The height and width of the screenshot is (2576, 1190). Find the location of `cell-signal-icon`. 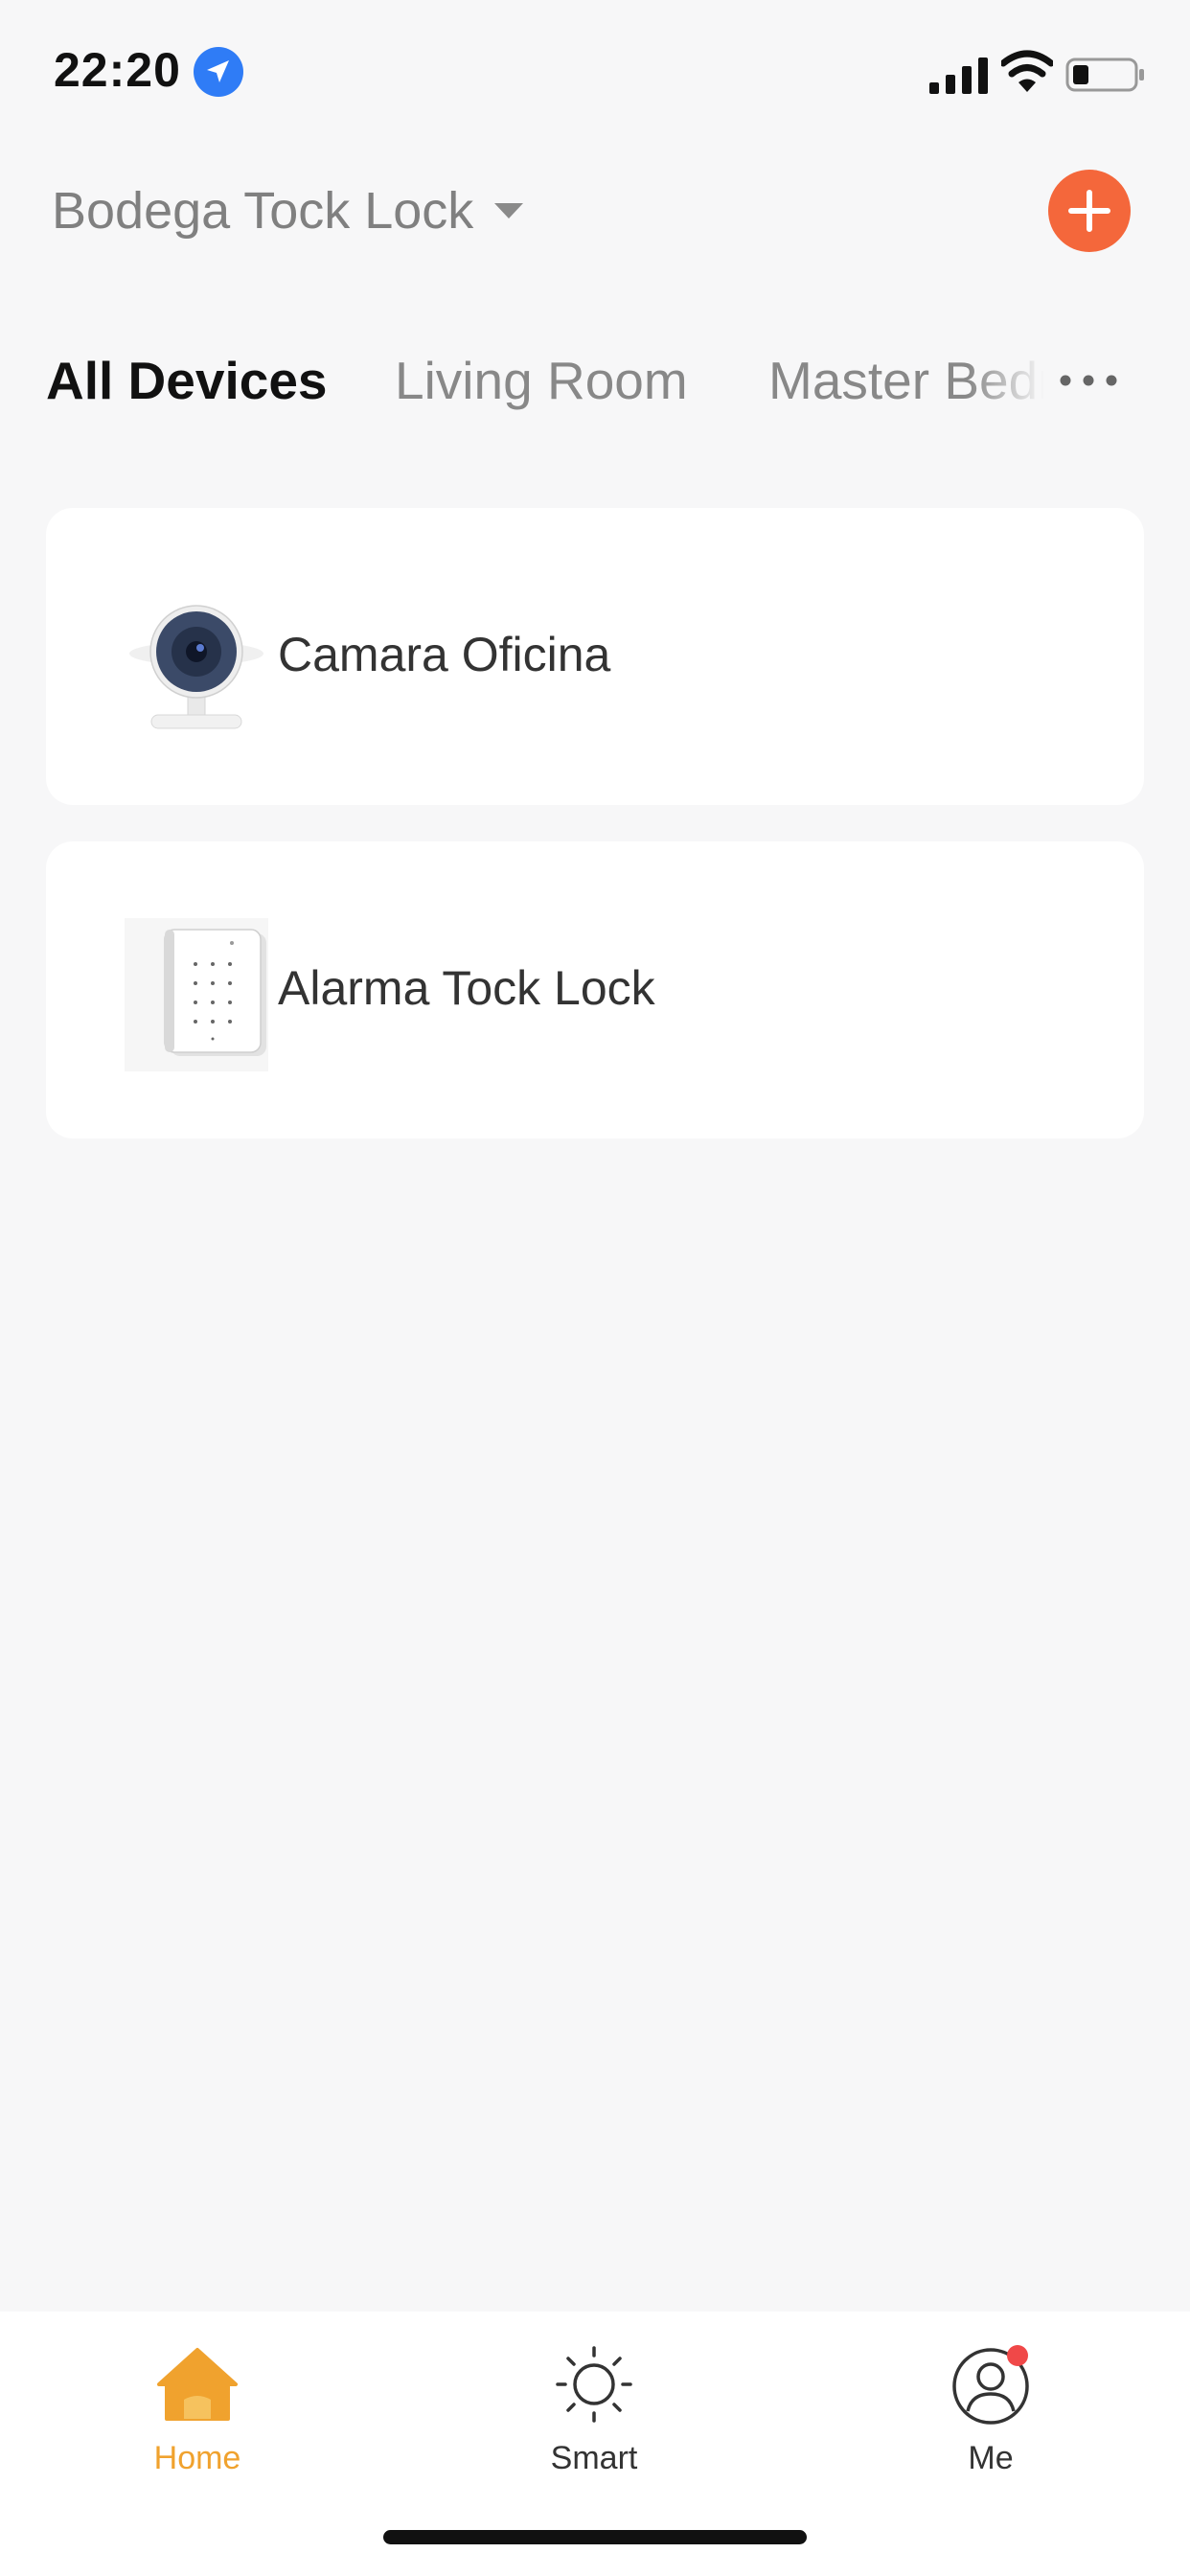

cell-signal-icon is located at coordinates (959, 76).